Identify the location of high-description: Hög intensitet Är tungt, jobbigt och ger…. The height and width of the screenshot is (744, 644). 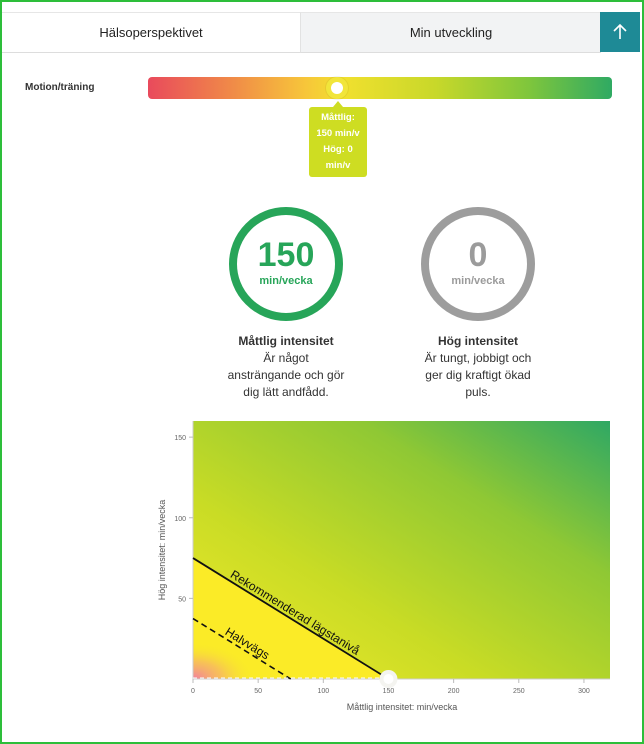
(478, 367).